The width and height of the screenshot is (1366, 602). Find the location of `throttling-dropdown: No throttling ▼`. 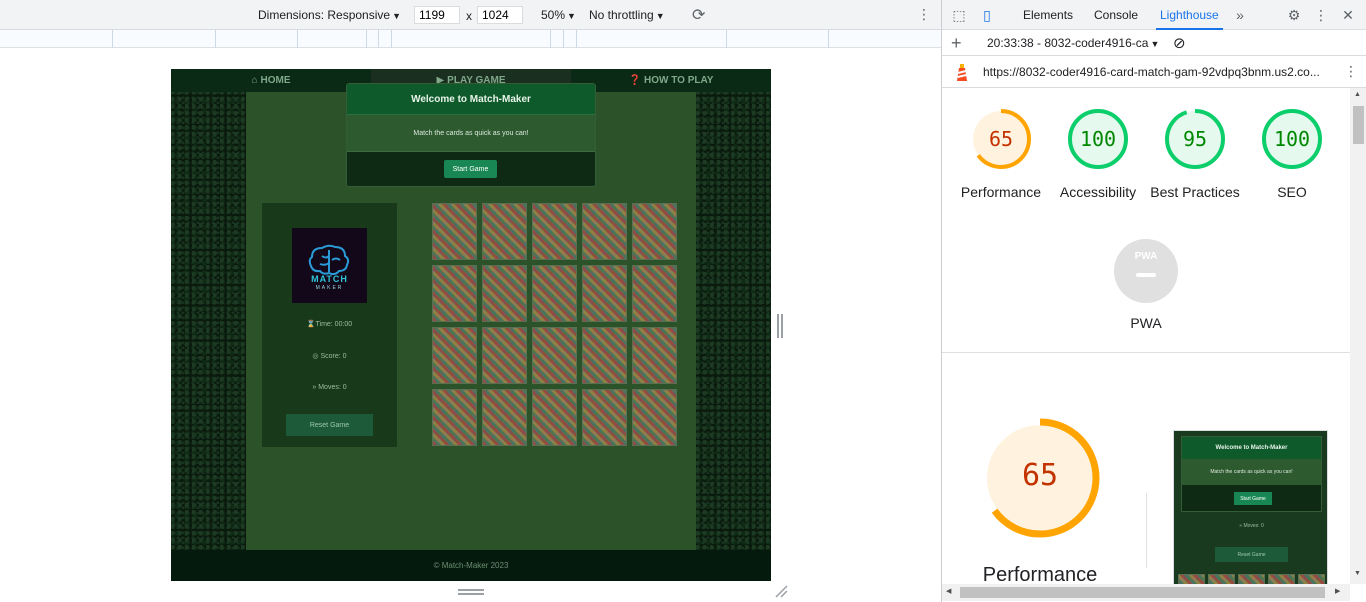

throttling-dropdown: No throttling ▼ is located at coordinates (627, 15).